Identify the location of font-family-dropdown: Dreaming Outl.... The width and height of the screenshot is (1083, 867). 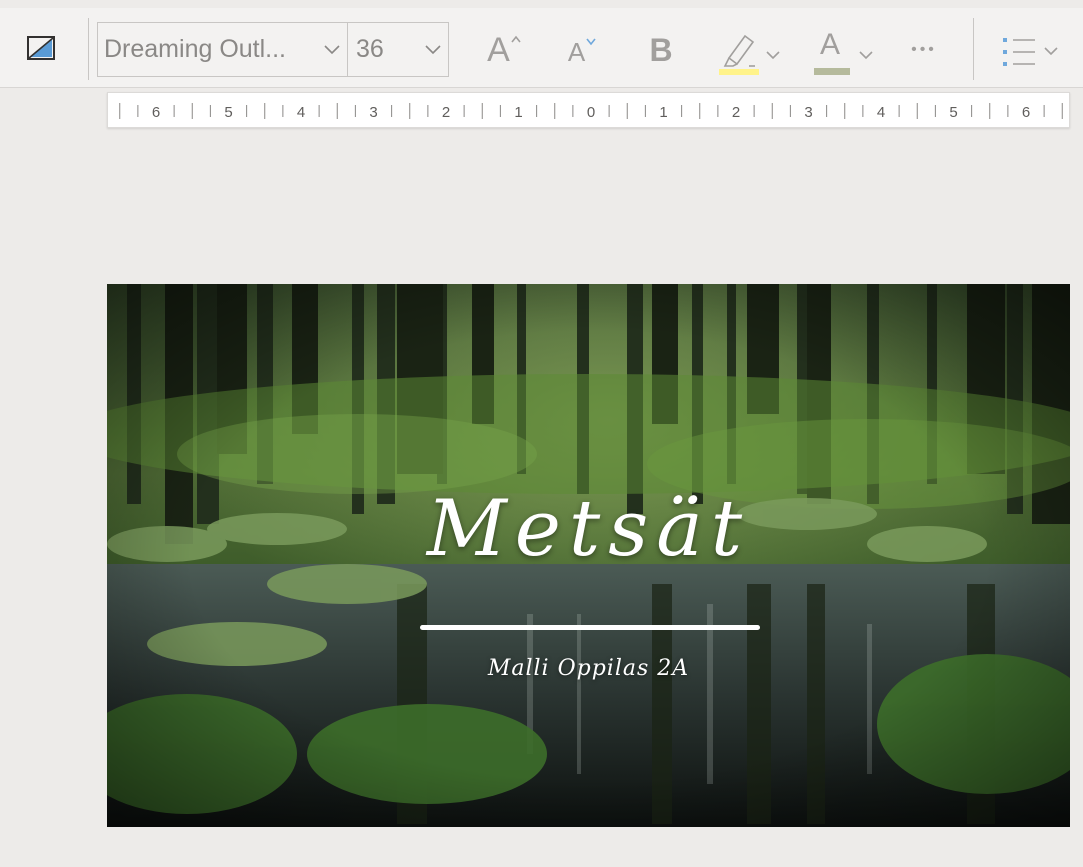
(223, 49).